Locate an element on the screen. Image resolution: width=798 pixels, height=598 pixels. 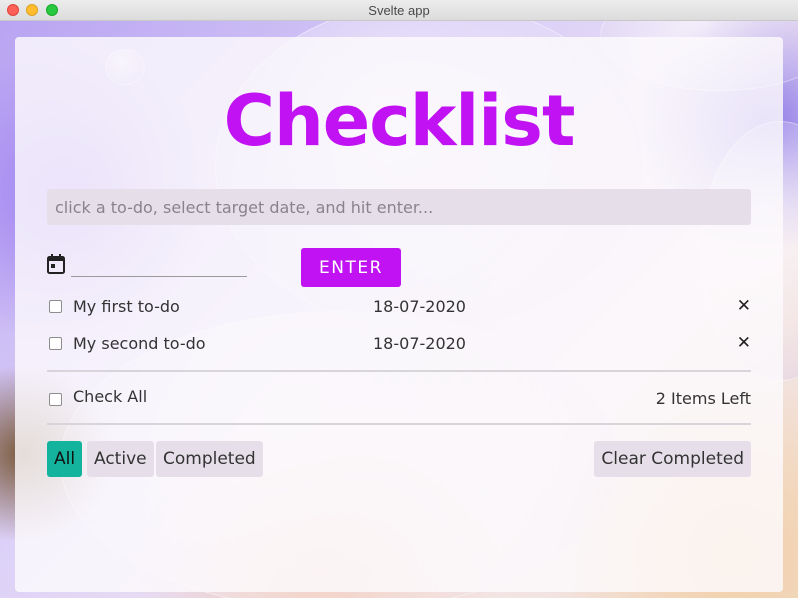
list-item: My first to-do 18-07-2020 ✕ is located at coordinates (399, 307).